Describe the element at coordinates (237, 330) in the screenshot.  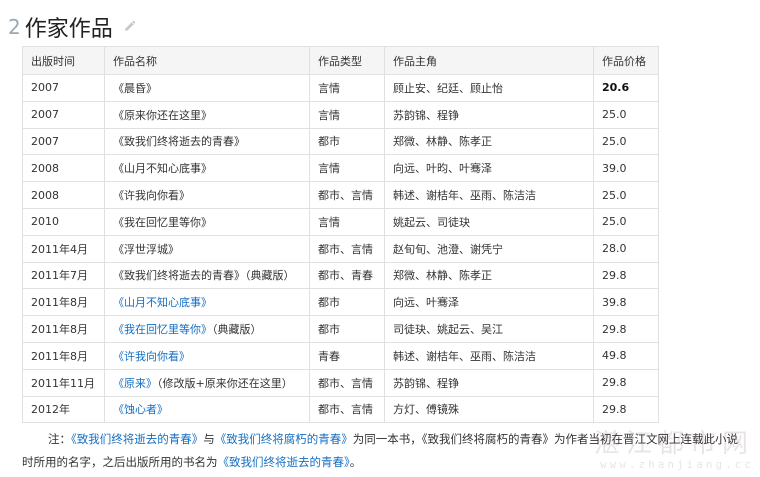
I see `work-title-suffix: （典藏版）` at that location.